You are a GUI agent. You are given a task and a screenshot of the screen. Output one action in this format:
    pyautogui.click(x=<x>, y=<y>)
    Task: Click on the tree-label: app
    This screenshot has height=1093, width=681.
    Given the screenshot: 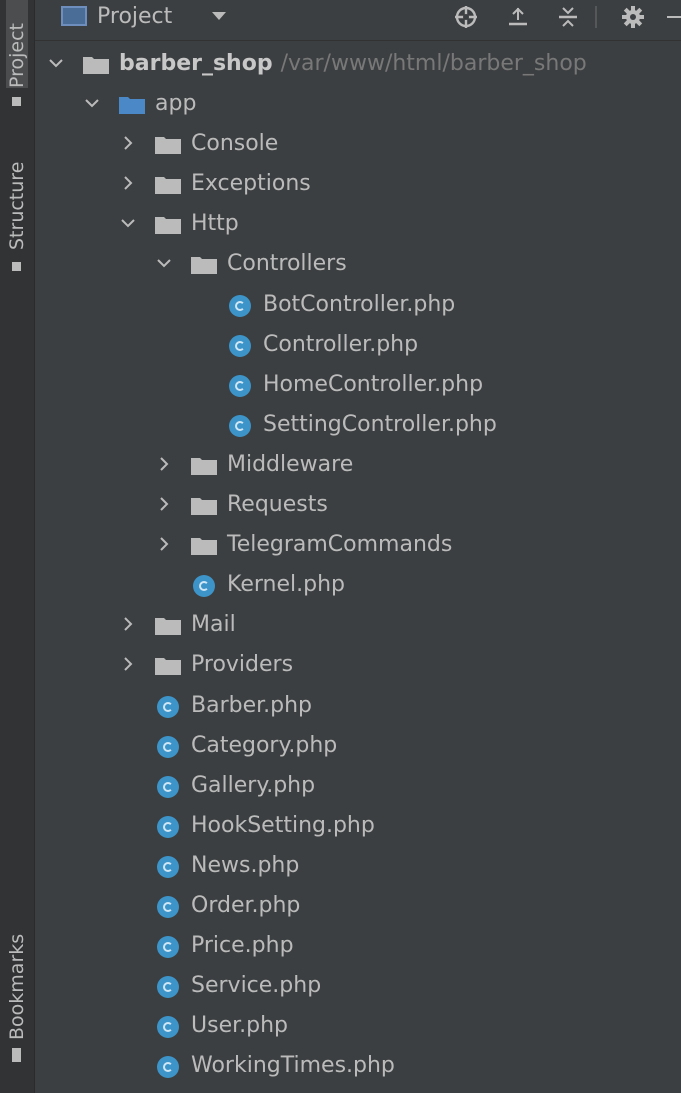 What is the action you would take?
    pyautogui.click(x=176, y=104)
    